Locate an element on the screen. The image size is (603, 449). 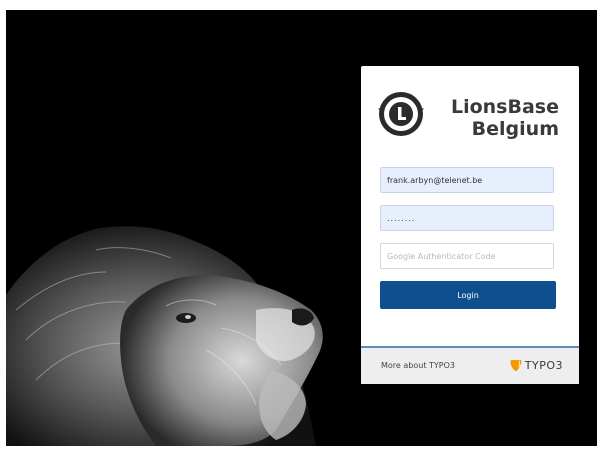
brand-header: LionsBase Belgium is located at coordinates (470, 117).